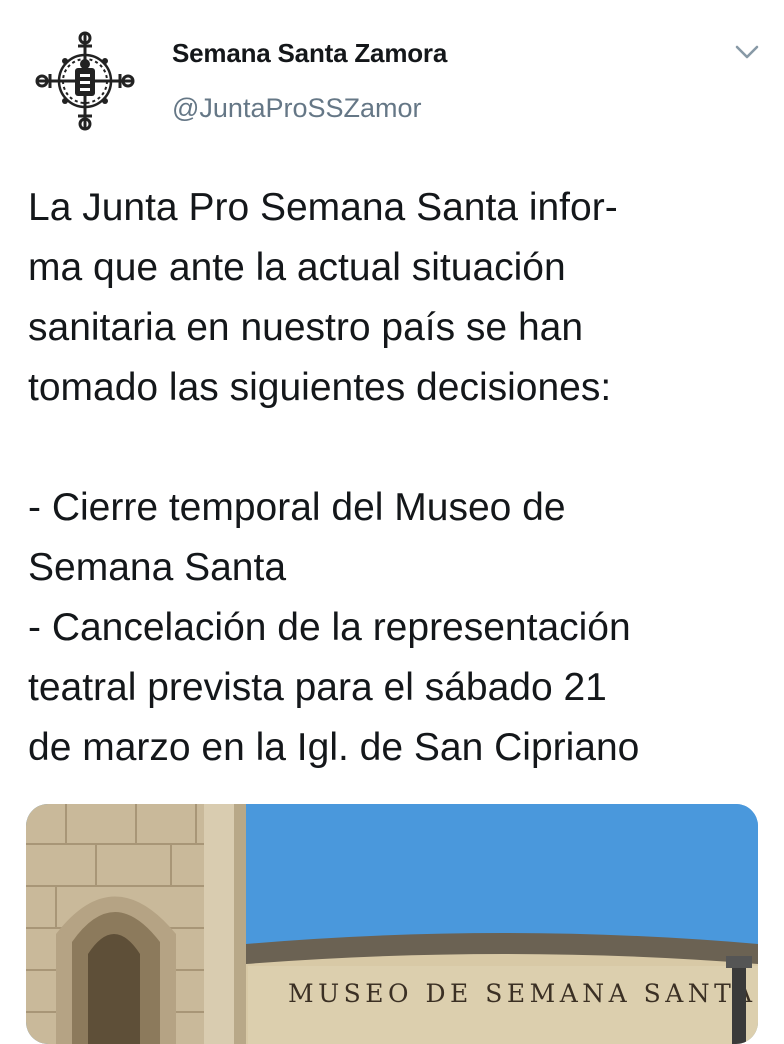 The height and width of the screenshot is (1044, 784). I want to click on tweet-line: de marzo en la Igl. de San Cipriano, so click(334, 747).